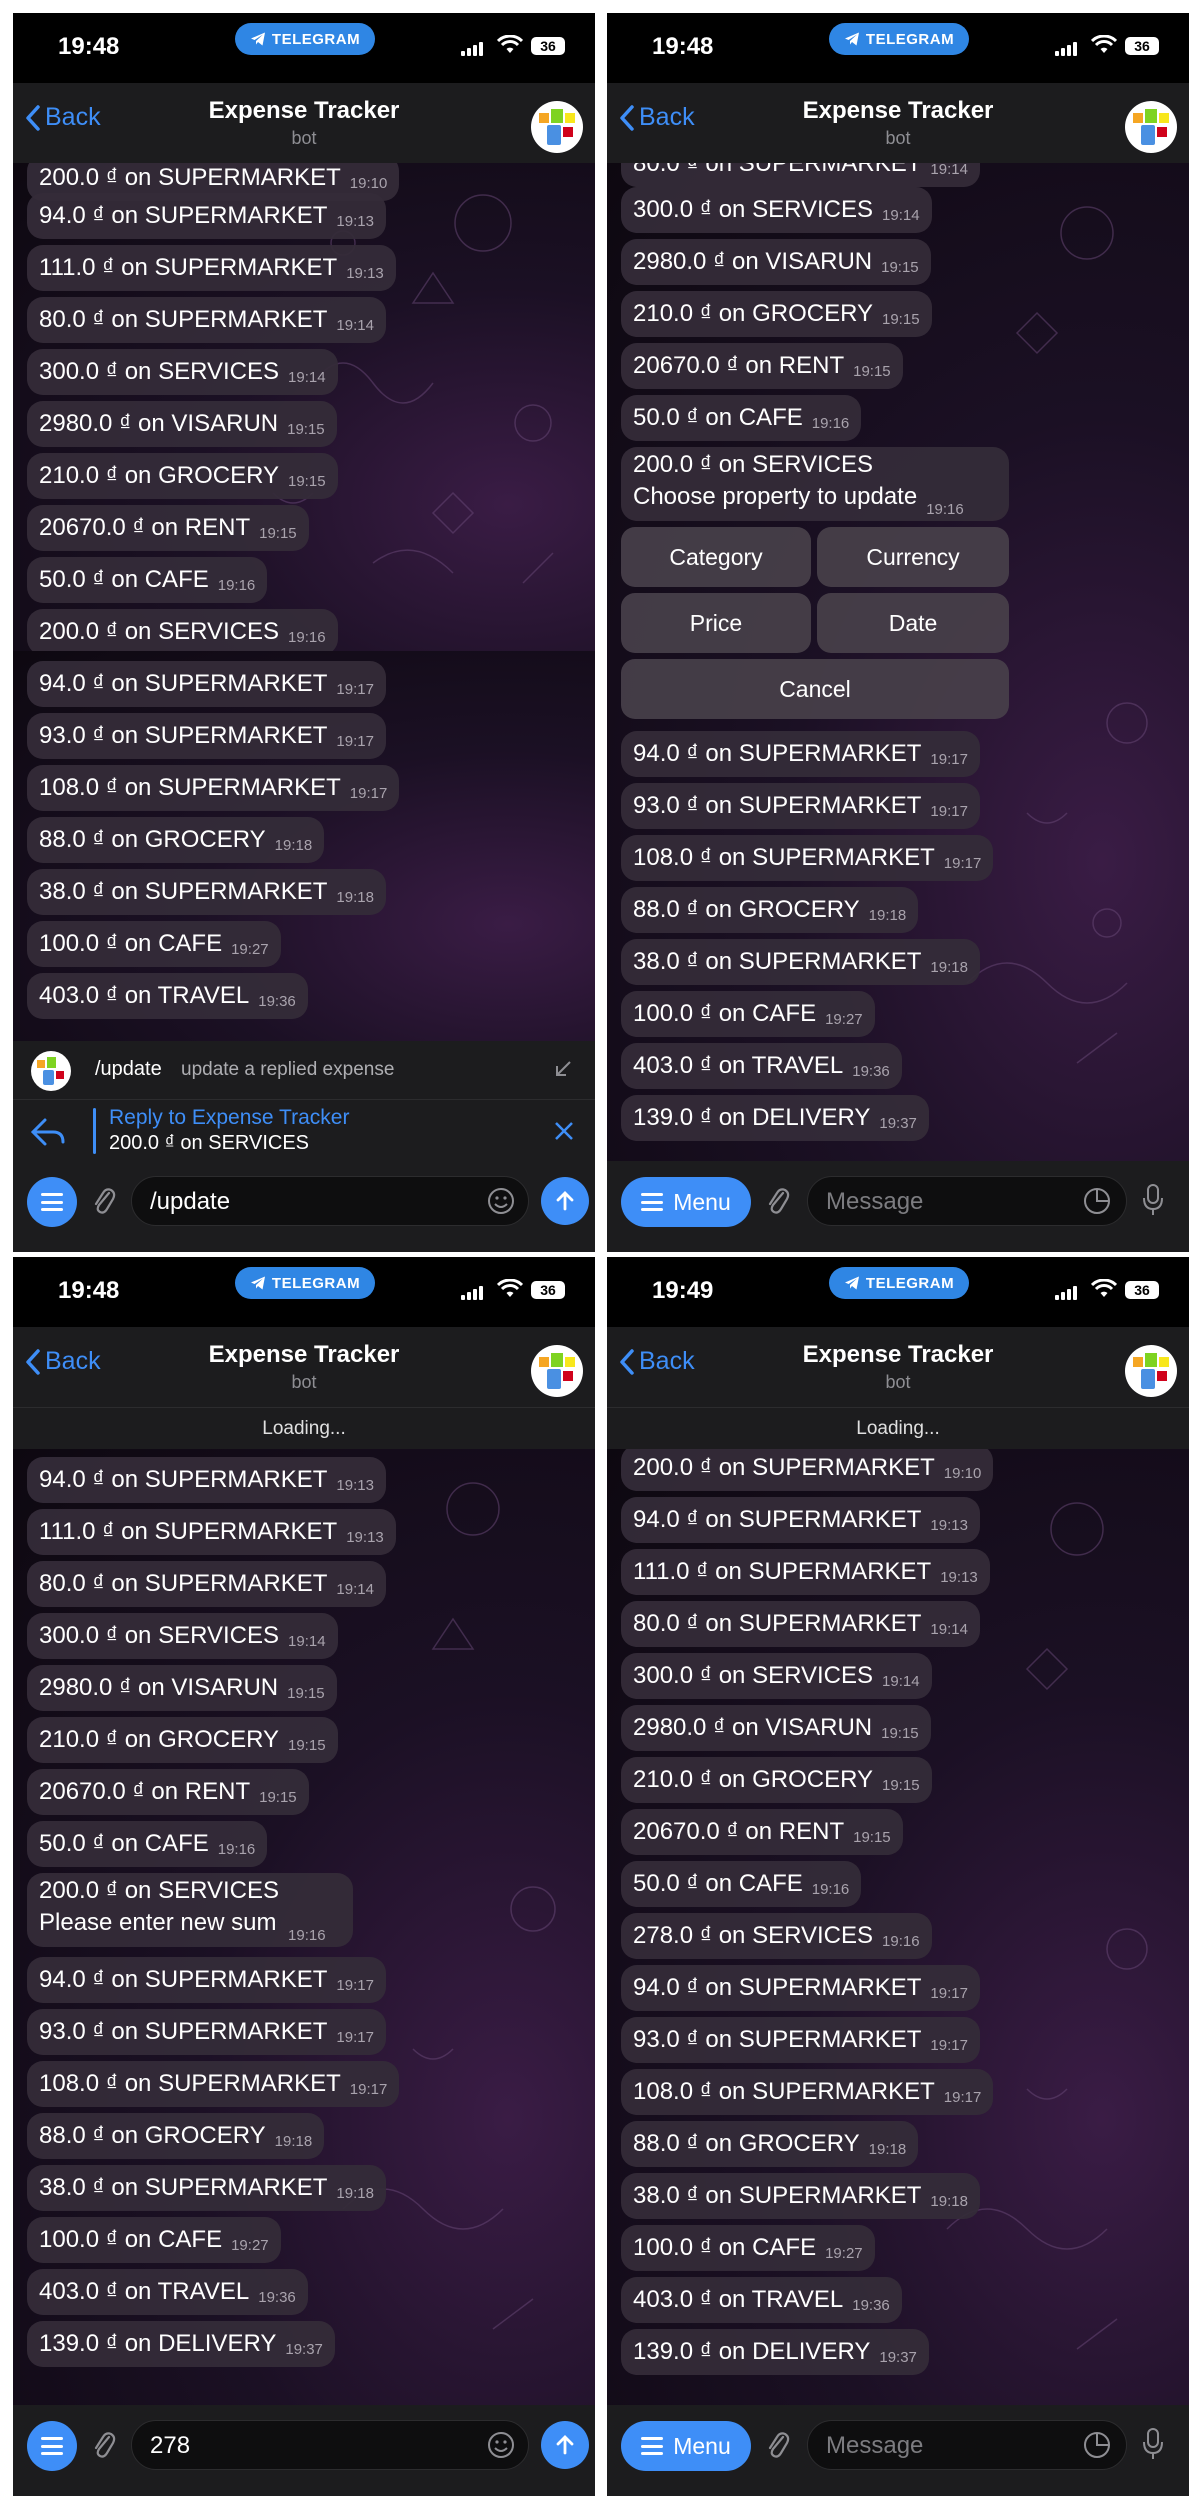 This screenshot has width=1200, height=2500. What do you see at coordinates (206, 320) in the screenshot?
I see `message-bubble: 80.0 ₫ on SUPERMARKET 19:14` at bounding box center [206, 320].